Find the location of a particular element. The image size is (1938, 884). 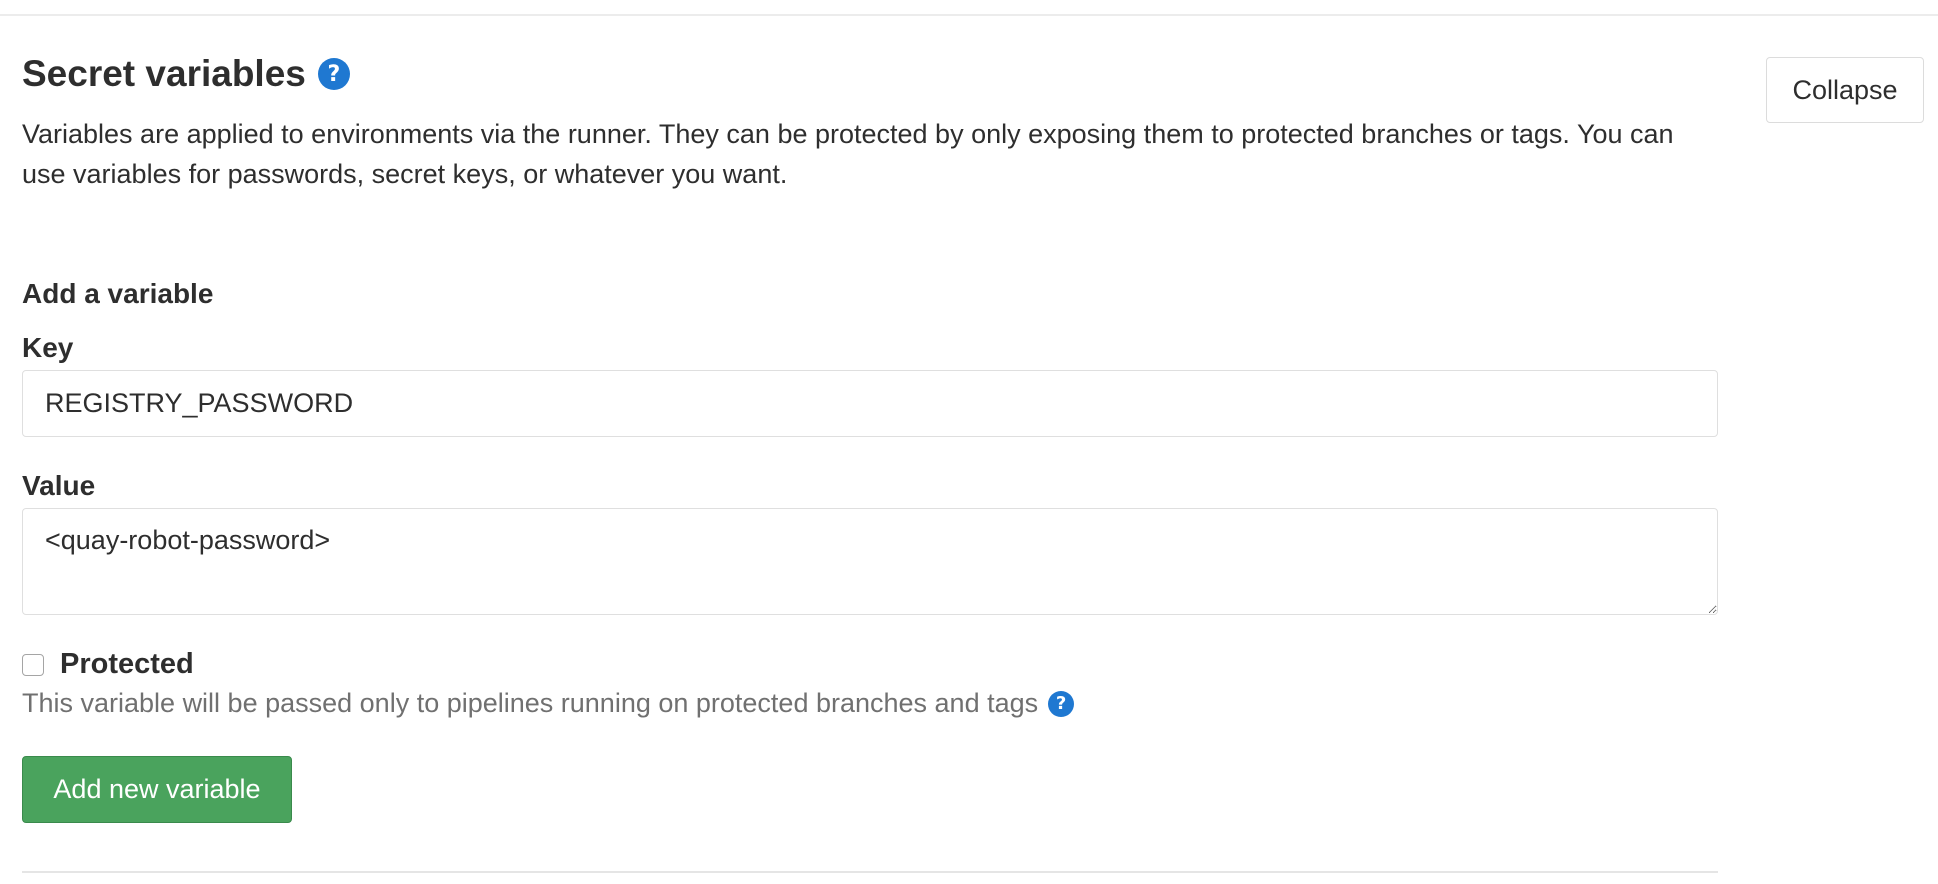

protected-label: Protected is located at coordinates (127, 664).